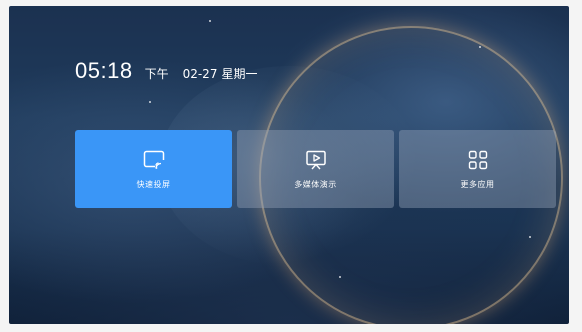  What do you see at coordinates (478, 160) in the screenshot?
I see `app-grid-icon` at bounding box center [478, 160].